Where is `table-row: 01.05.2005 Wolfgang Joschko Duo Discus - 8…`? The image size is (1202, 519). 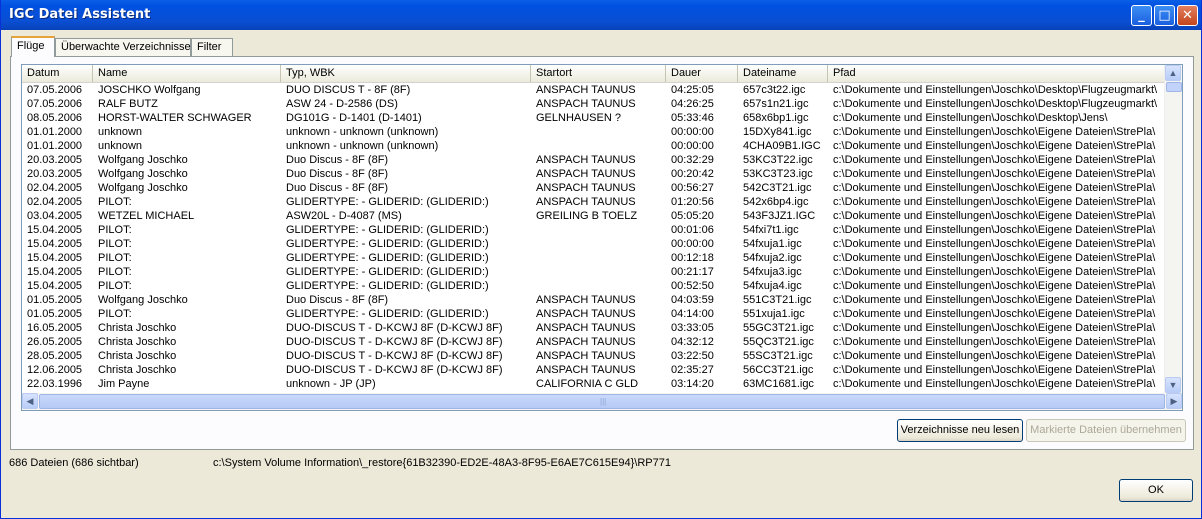 table-row: 01.05.2005 Wolfgang Joschko Duo Discus - 8… is located at coordinates (594, 300).